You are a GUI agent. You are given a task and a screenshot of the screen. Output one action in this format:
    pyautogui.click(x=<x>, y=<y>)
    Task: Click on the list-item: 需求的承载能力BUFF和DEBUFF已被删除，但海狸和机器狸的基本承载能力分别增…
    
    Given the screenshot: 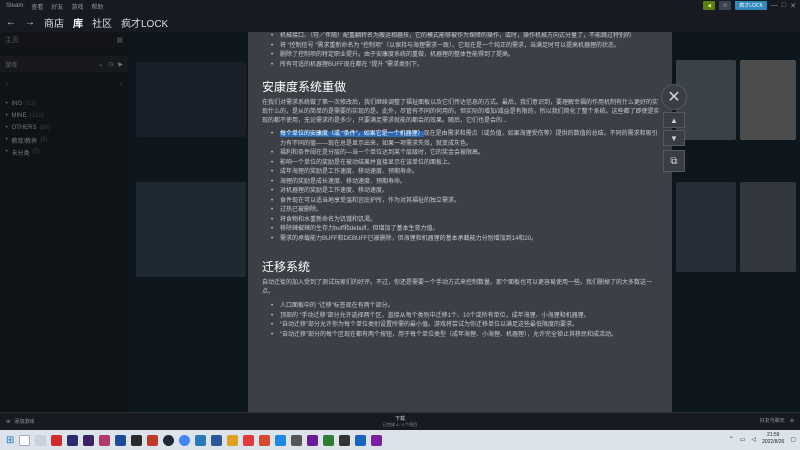 What is the action you would take?
    pyautogui.click(x=460, y=240)
    